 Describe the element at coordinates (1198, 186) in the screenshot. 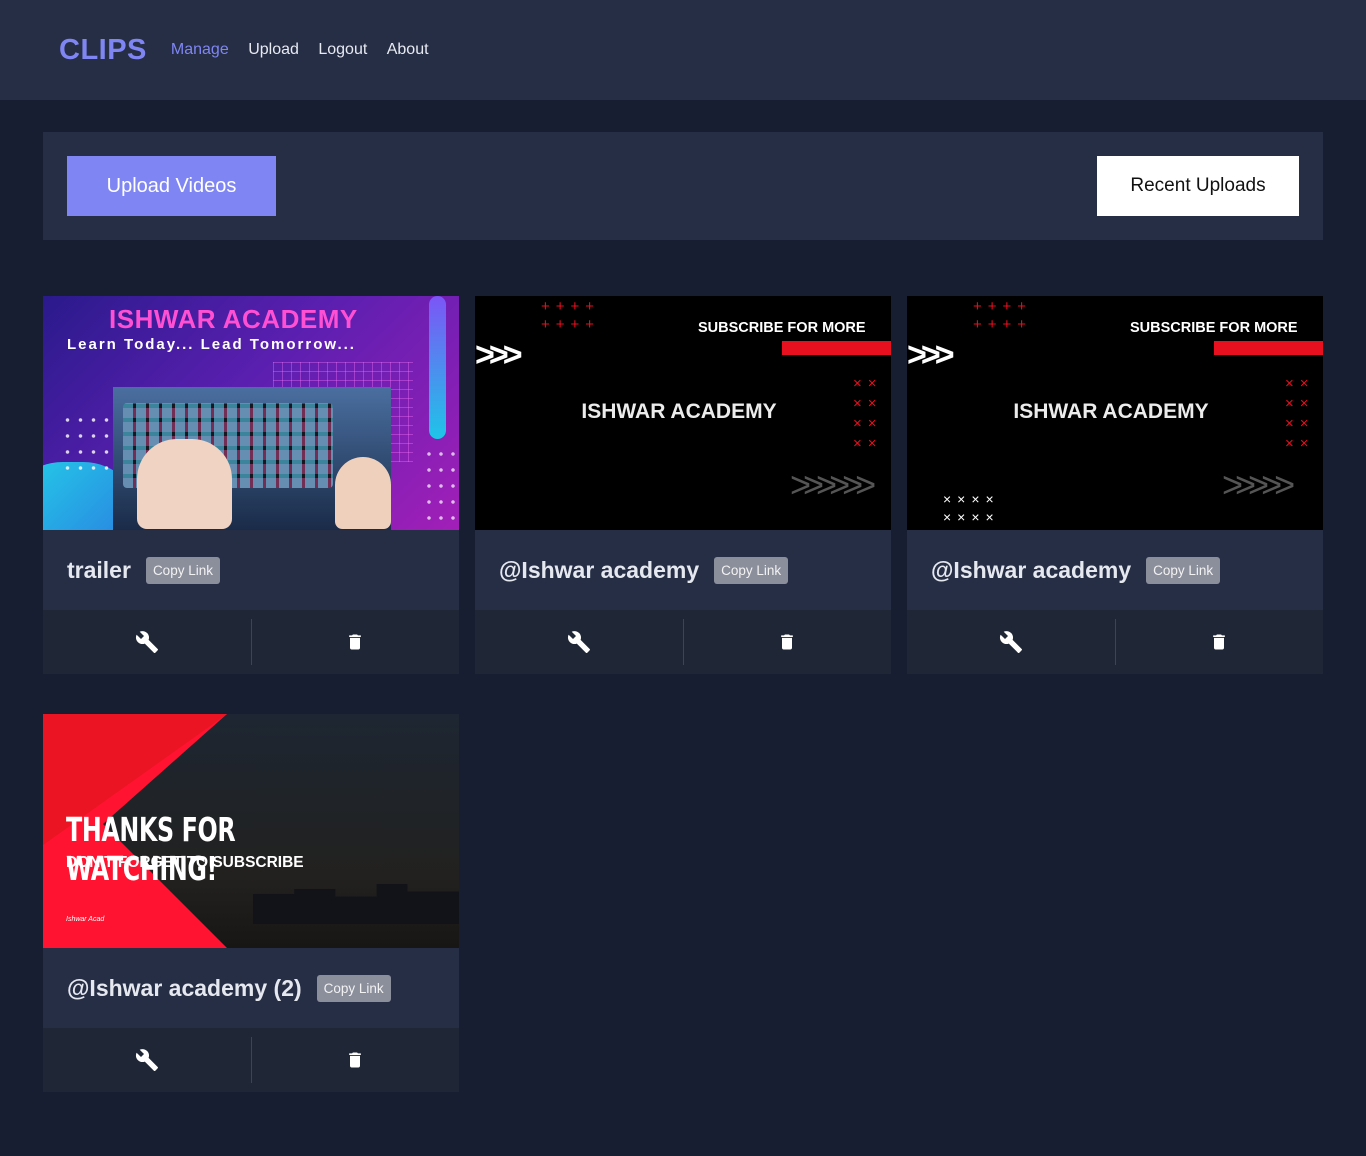

I see `recent-uploads-dropdown: Recent Uploads` at that location.